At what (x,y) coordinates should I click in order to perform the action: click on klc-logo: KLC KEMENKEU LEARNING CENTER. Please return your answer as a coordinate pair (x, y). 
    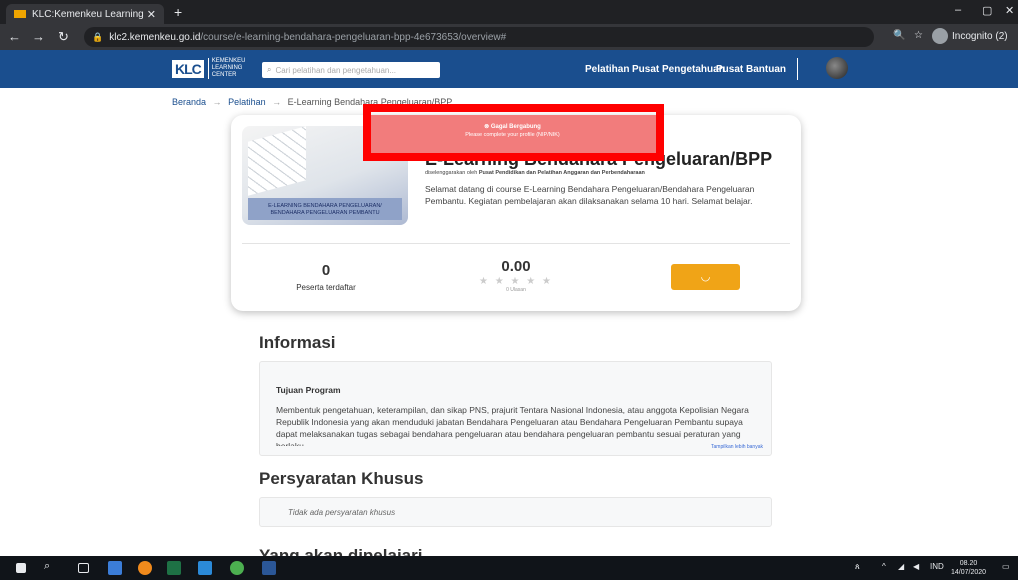
    Looking at the image, I should click on (208, 68).